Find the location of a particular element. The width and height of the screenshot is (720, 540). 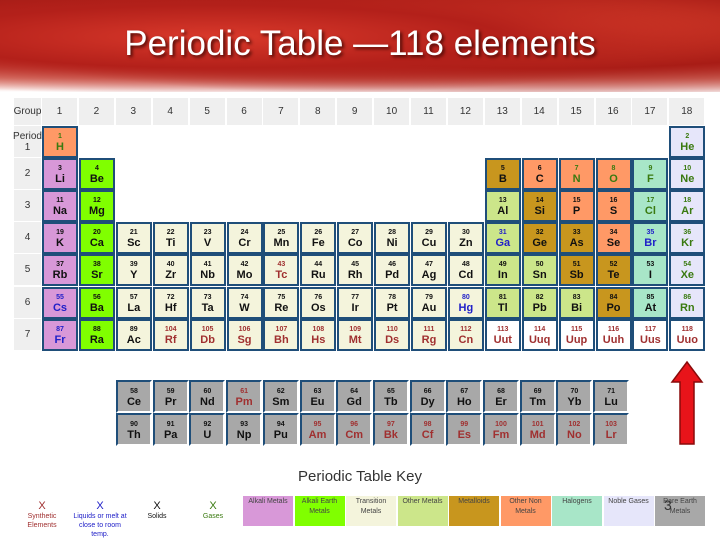

element-cell: 16 S is located at coordinates (613, 206).